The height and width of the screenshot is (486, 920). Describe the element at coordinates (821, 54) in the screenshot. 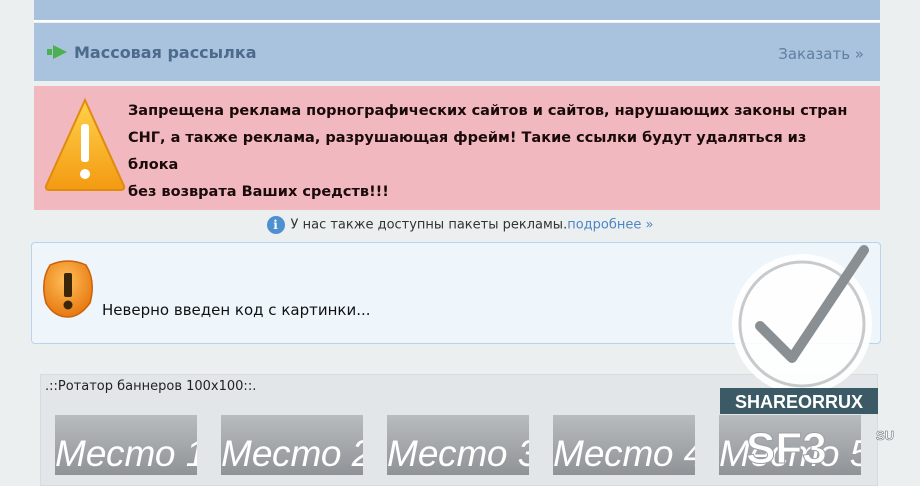

I see `order-link: Заказать »` at that location.